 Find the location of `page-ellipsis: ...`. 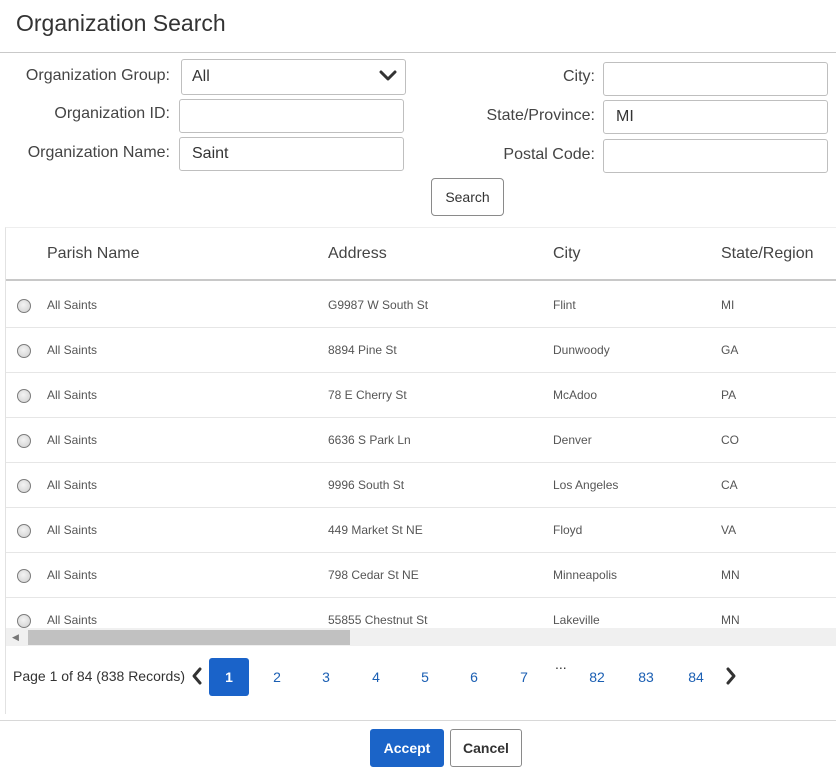

page-ellipsis: ... is located at coordinates (561, 664).